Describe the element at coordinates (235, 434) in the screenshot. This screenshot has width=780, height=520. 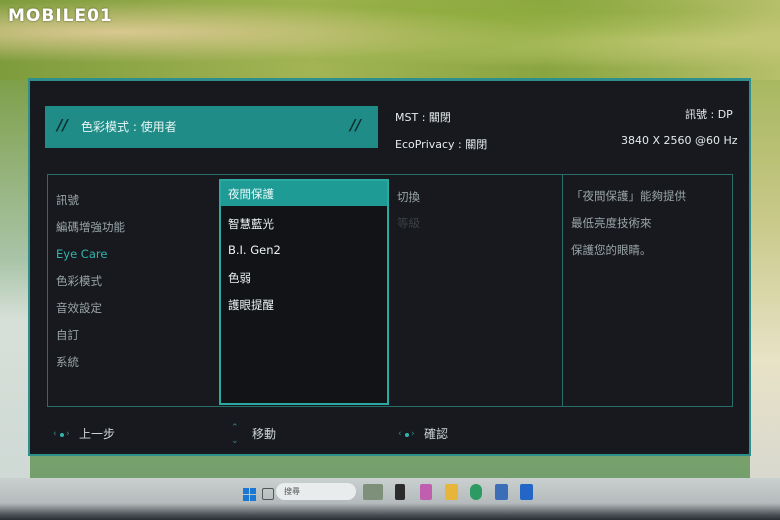
I see `move-control-icon: ⌃ ⌄` at that location.